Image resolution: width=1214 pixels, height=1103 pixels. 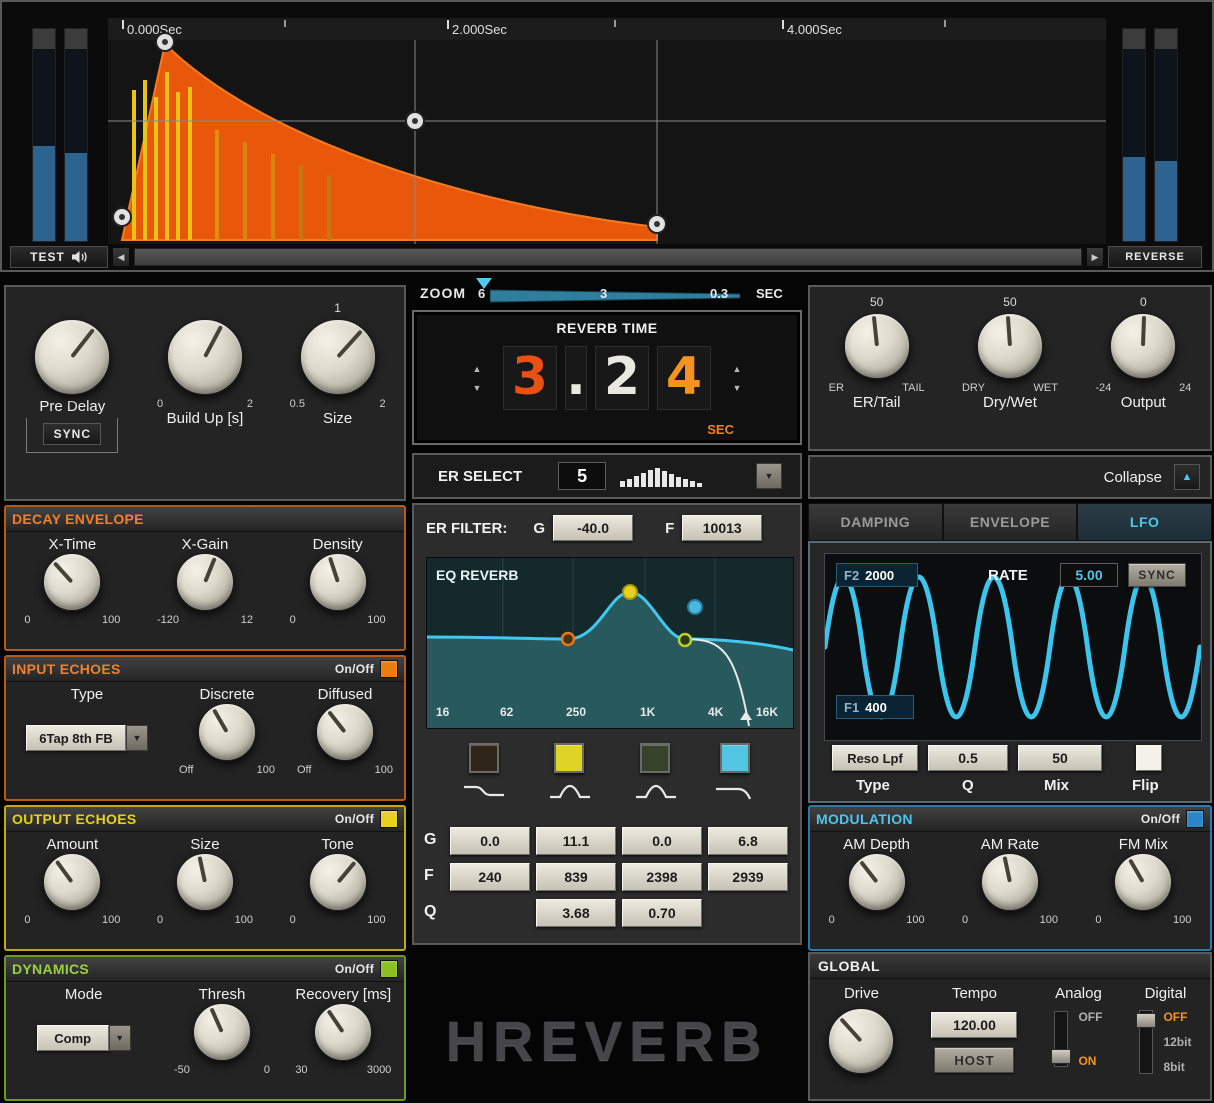 I want to click on eq-band4-handle, so click(x=695, y=607).